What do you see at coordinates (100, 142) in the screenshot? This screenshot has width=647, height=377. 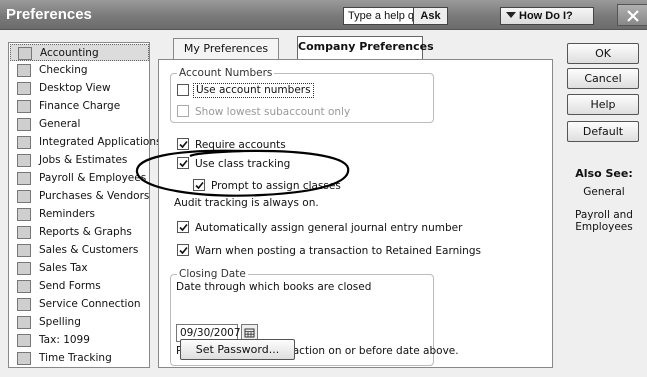 I see `sidebar-item-label: Integrated Applications` at bounding box center [100, 142].